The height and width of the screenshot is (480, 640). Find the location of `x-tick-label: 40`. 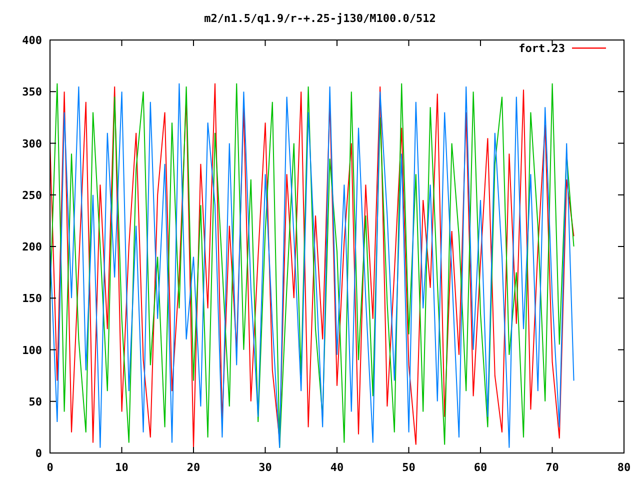

x-tick-label: 40 is located at coordinates (337, 467).